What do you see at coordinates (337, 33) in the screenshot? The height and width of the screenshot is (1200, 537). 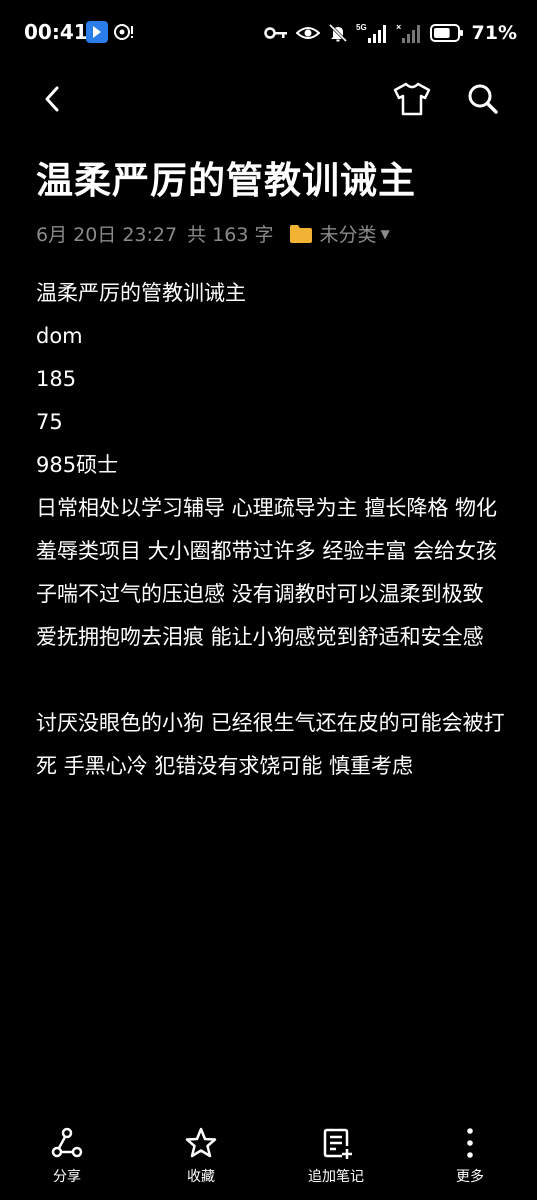 I see `mute-bell-icon` at bounding box center [337, 33].